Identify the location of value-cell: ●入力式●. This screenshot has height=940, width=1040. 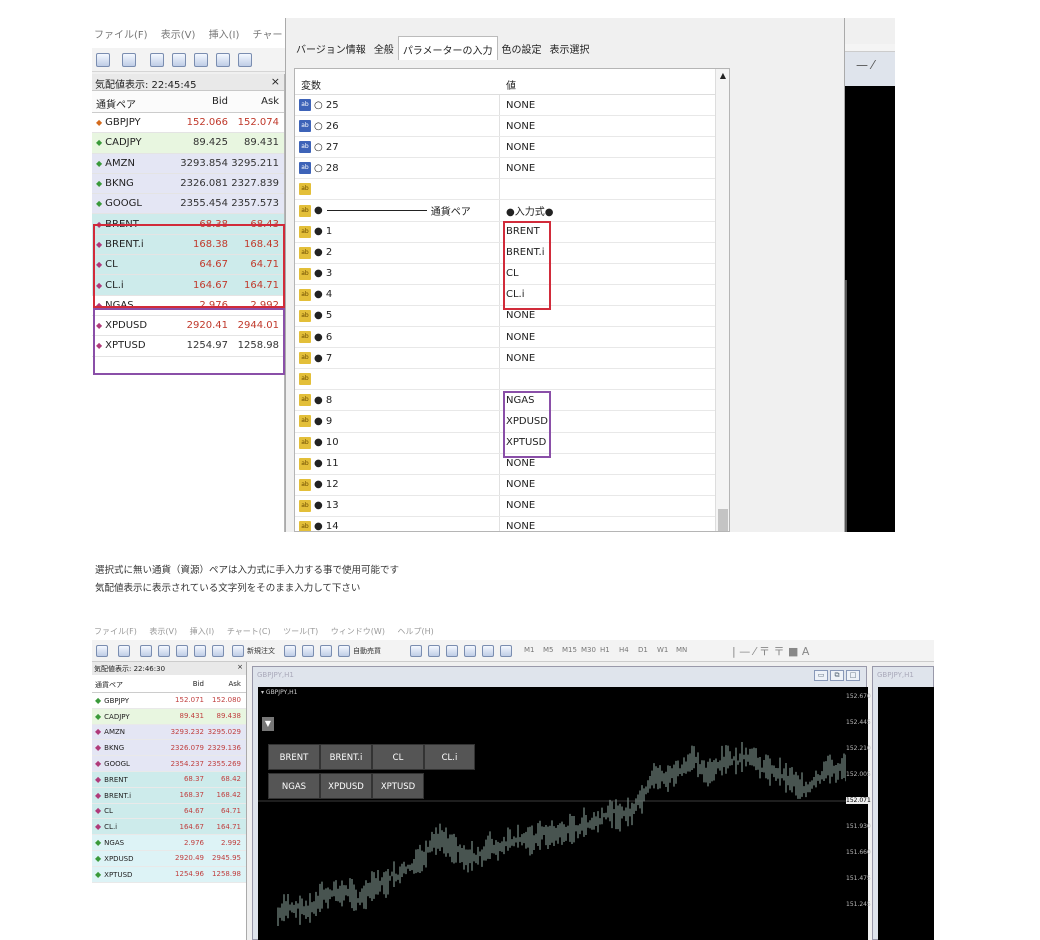
(526, 210).